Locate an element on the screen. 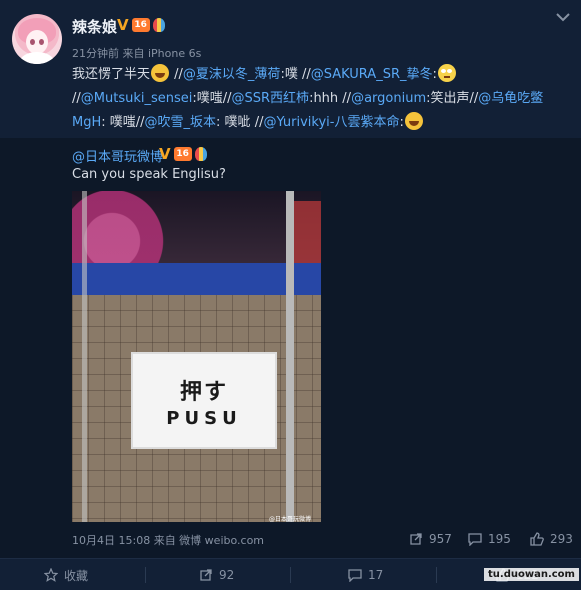  favorite-button: 收藏 is located at coordinates (66, 575).